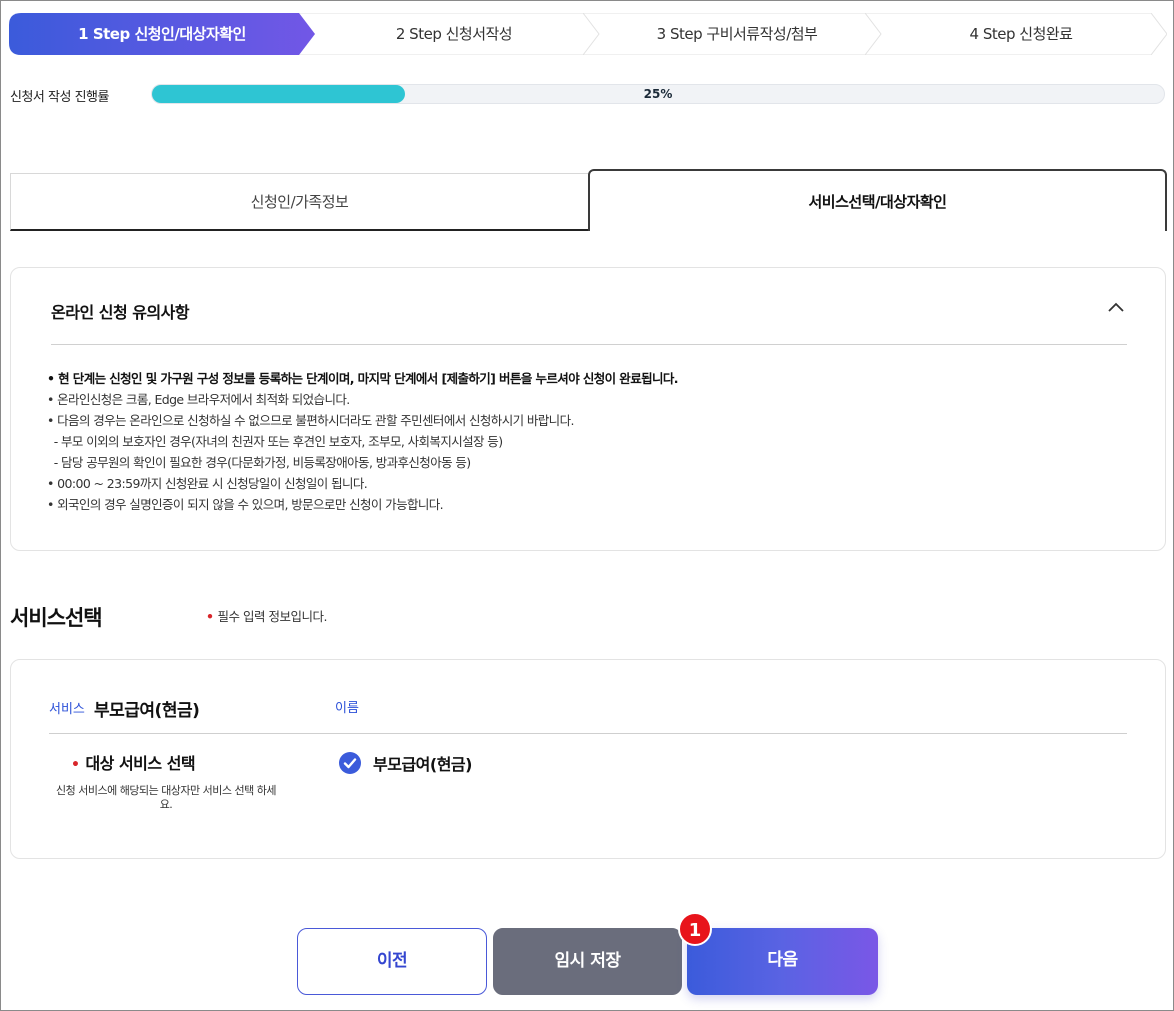  I want to click on chevron-up-icon, so click(1116, 307).